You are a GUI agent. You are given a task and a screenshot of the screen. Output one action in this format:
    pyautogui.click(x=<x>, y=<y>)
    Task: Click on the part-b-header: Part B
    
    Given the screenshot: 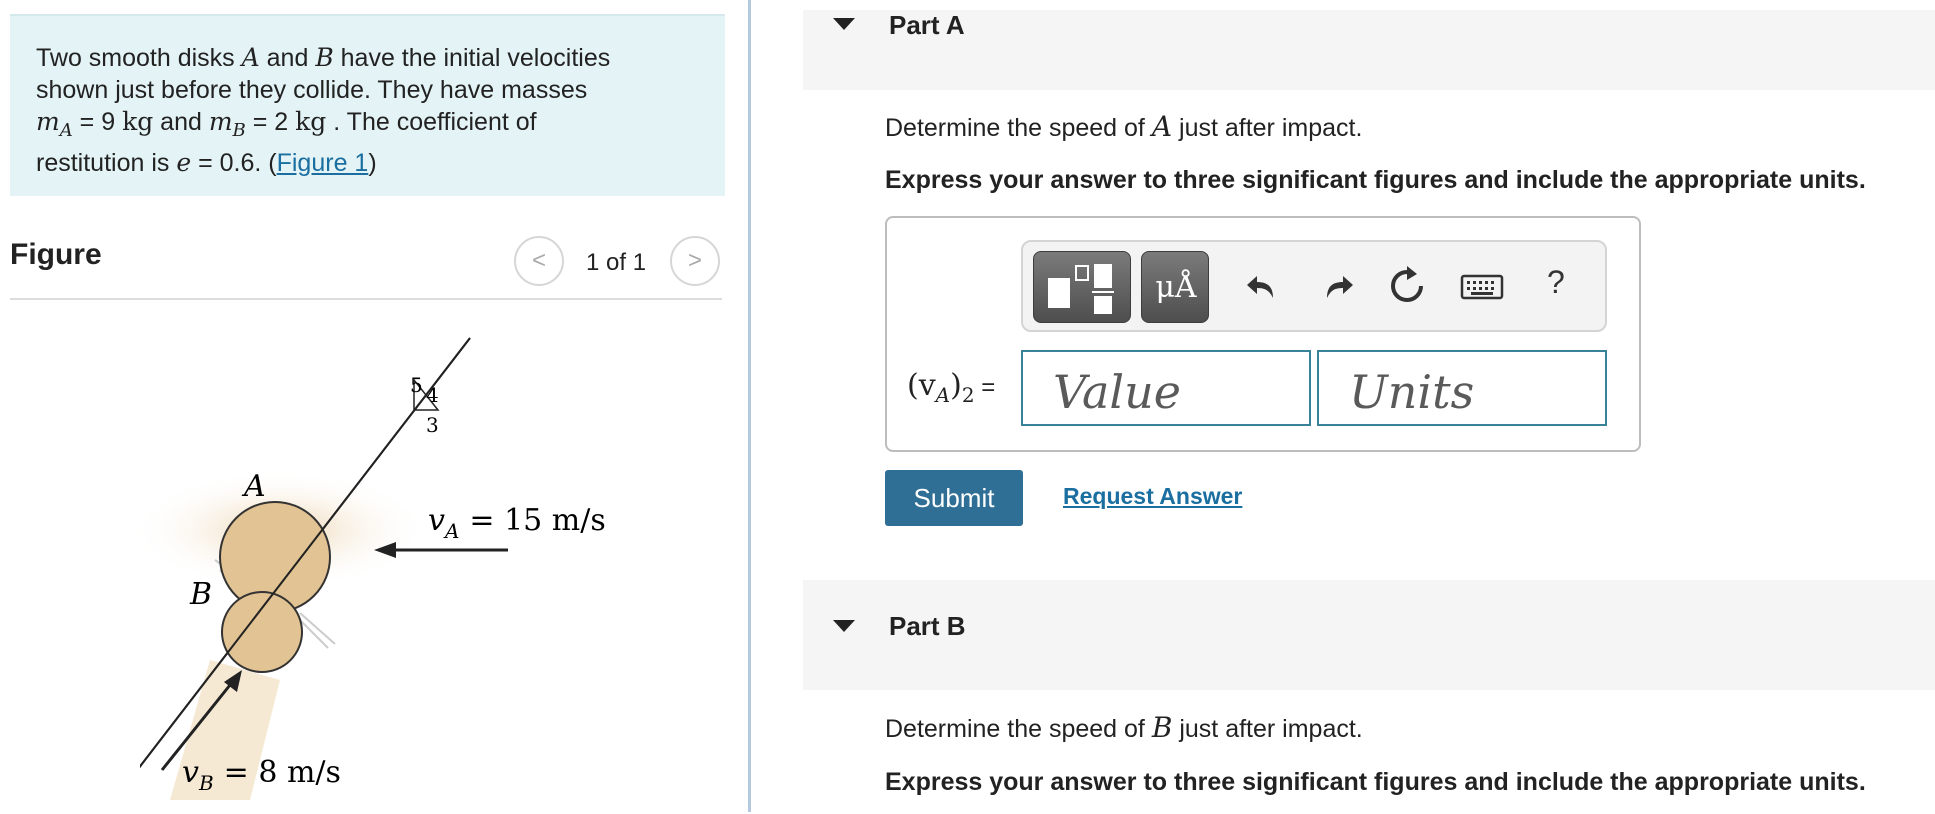 What is the action you would take?
    pyautogui.click(x=1369, y=635)
    